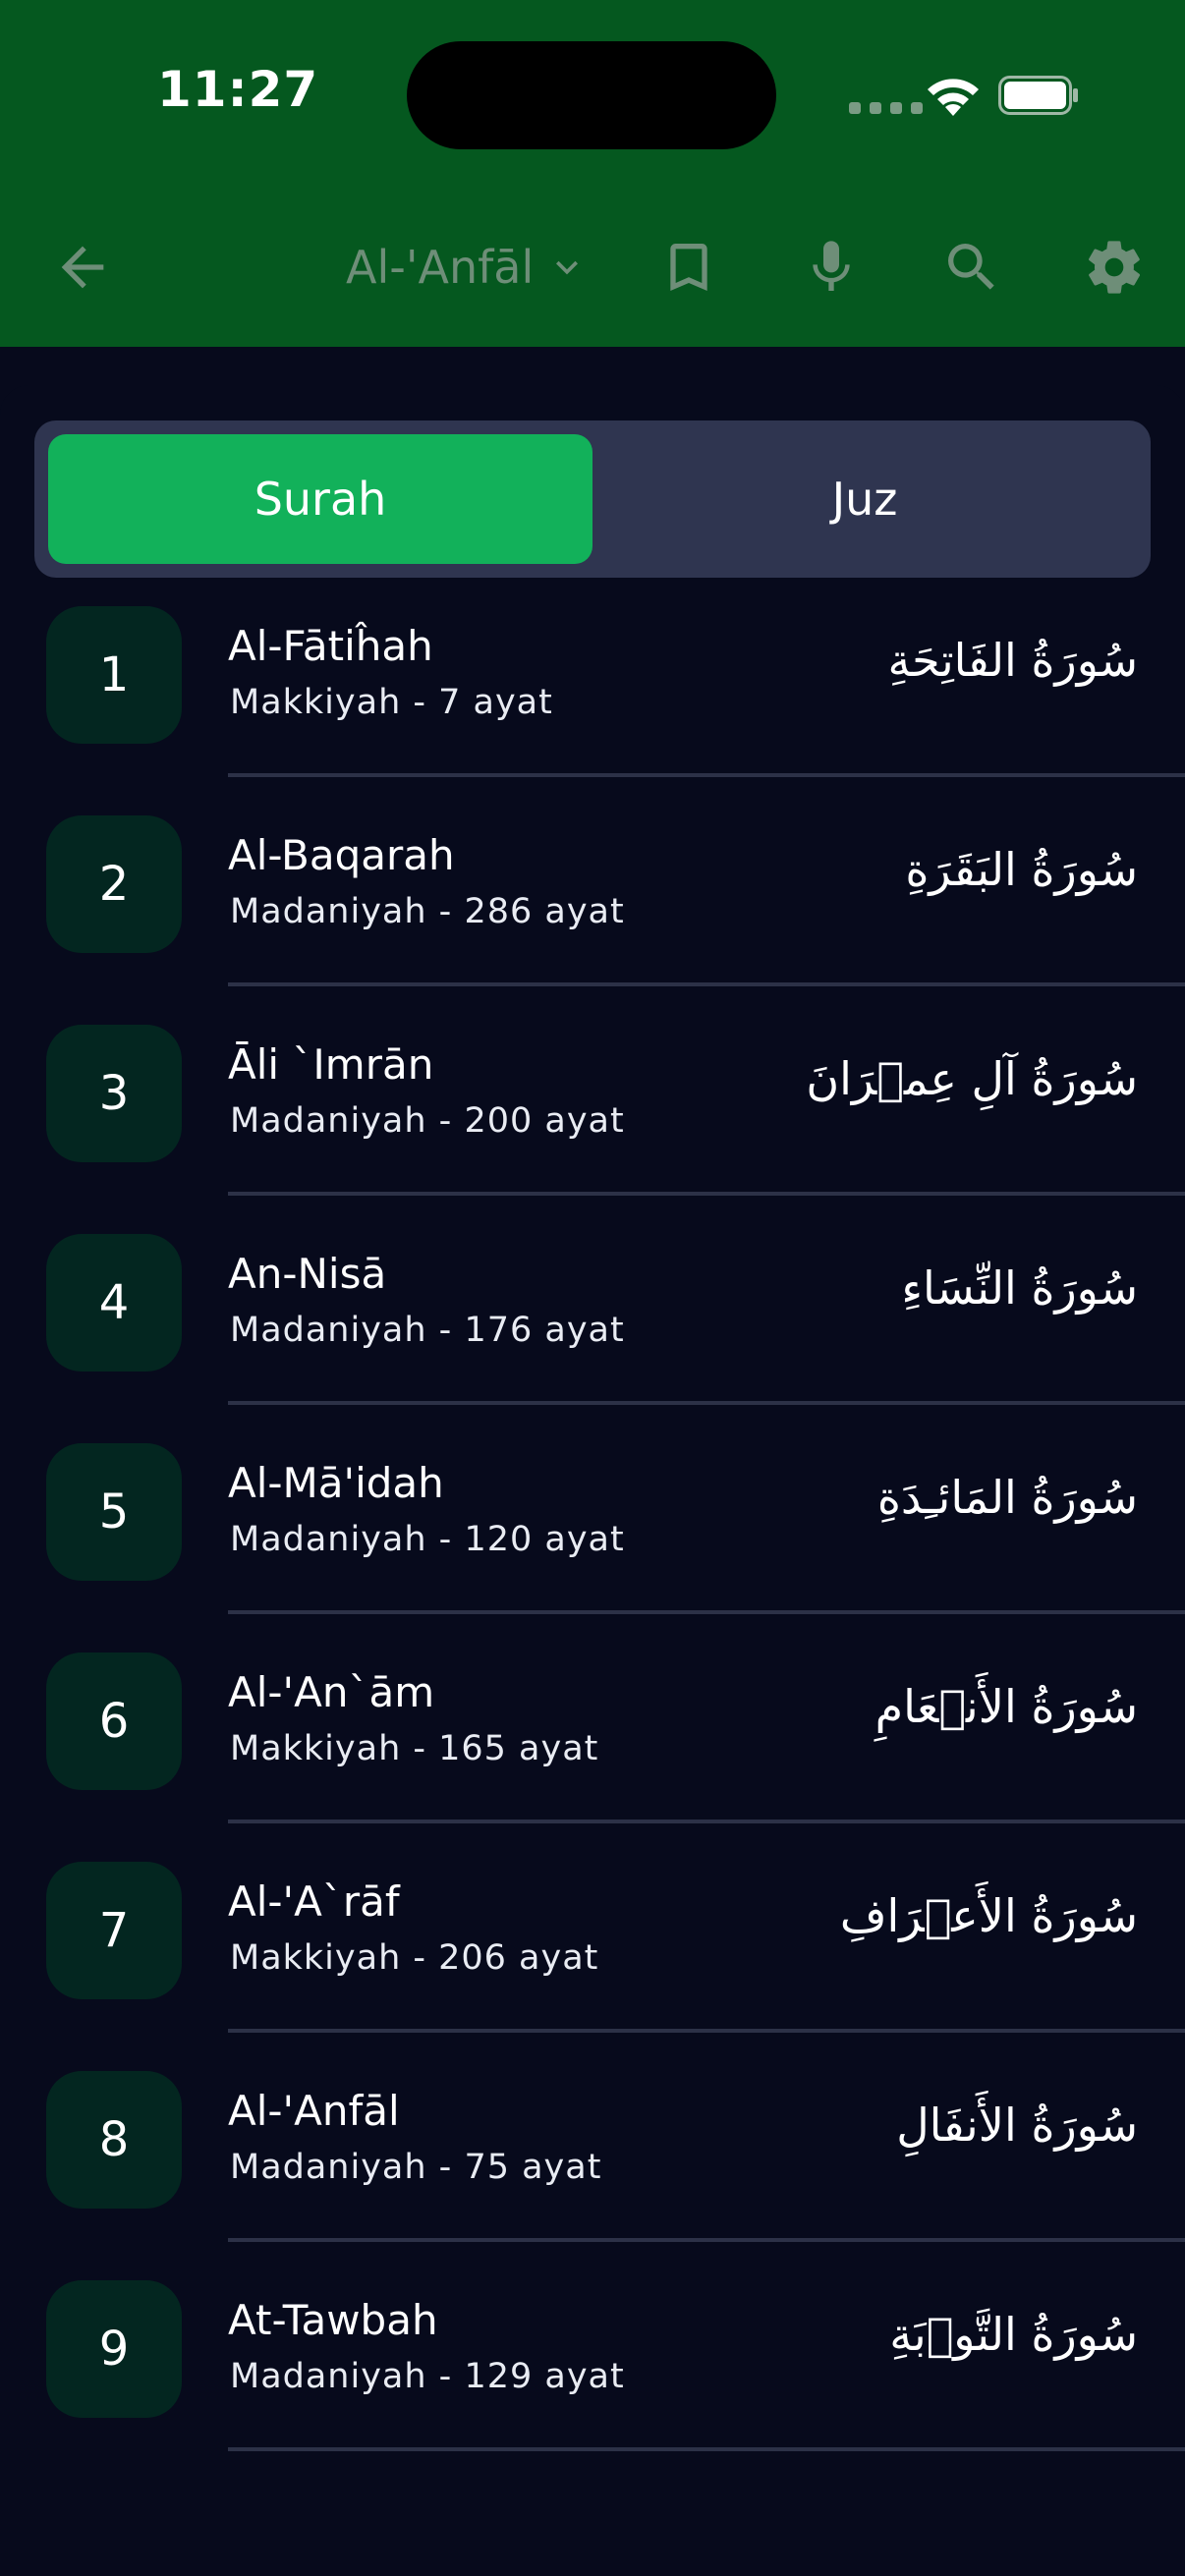 The image size is (1185, 2576). What do you see at coordinates (592, 173) in the screenshot?
I see `app-header: 11:27 Al-'Anfāl` at bounding box center [592, 173].